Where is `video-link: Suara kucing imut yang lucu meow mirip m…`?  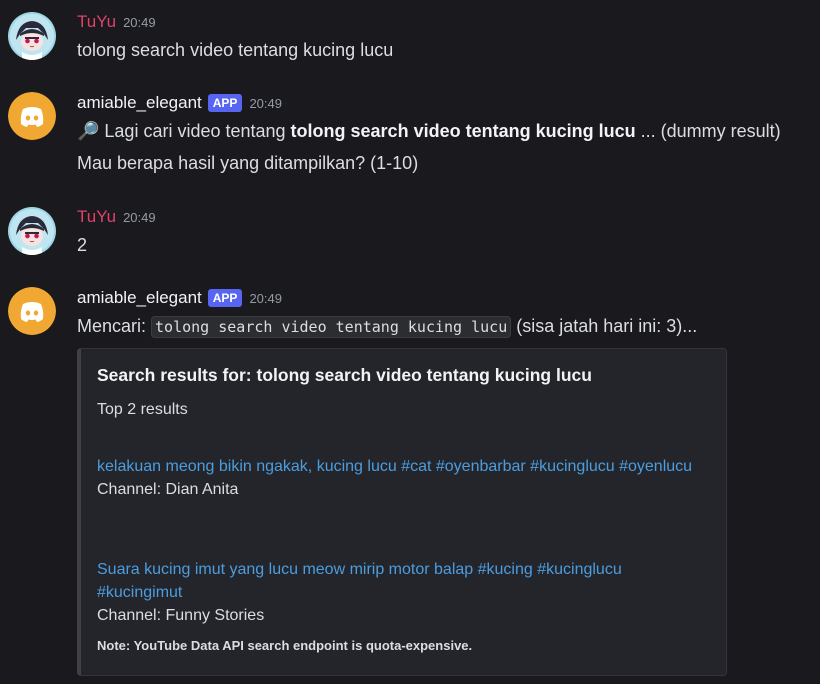 video-link: Suara kucing imut yang lucu meow mirip m… is located at coordinates (397, 581).